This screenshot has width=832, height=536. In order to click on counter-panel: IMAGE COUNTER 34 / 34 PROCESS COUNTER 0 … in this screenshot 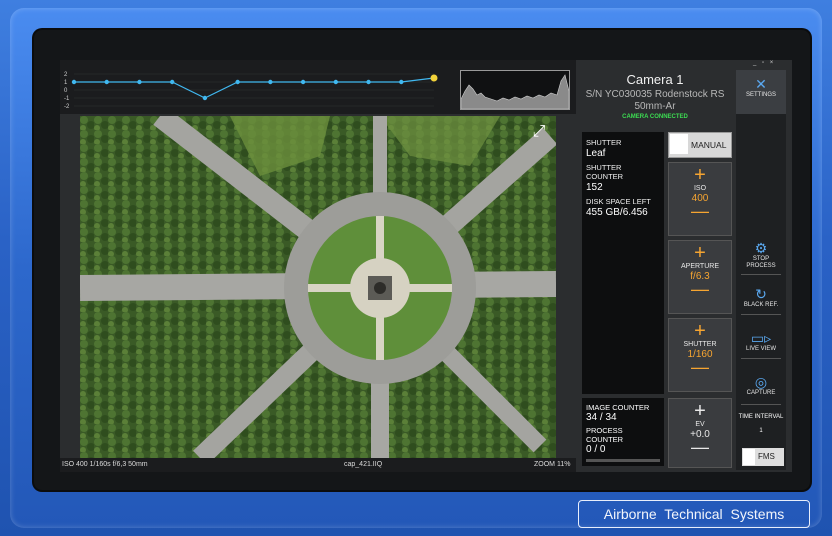, I will do `click(623, 432)`.